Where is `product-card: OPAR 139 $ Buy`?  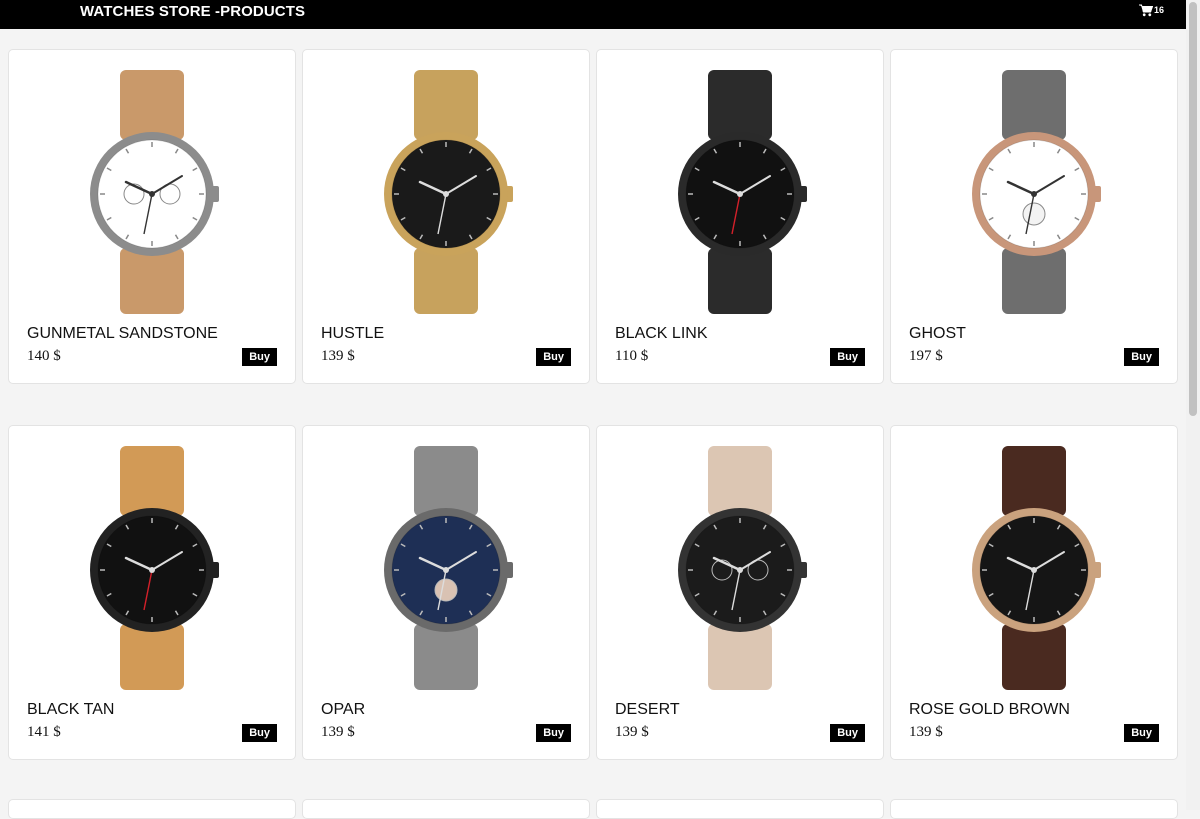
product-card: OPAR 139 $ Buy is located at coordinates (446, 592).